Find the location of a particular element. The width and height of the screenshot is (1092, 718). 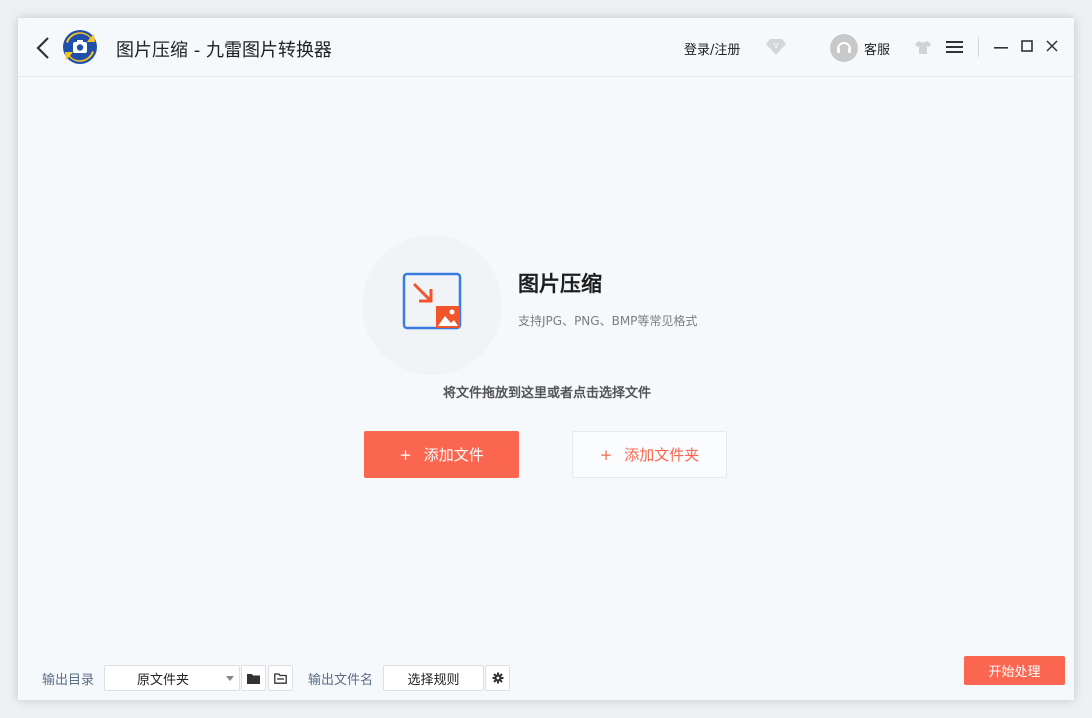

add-file-button: + 添加文件 is located at coordinates (441, 454).